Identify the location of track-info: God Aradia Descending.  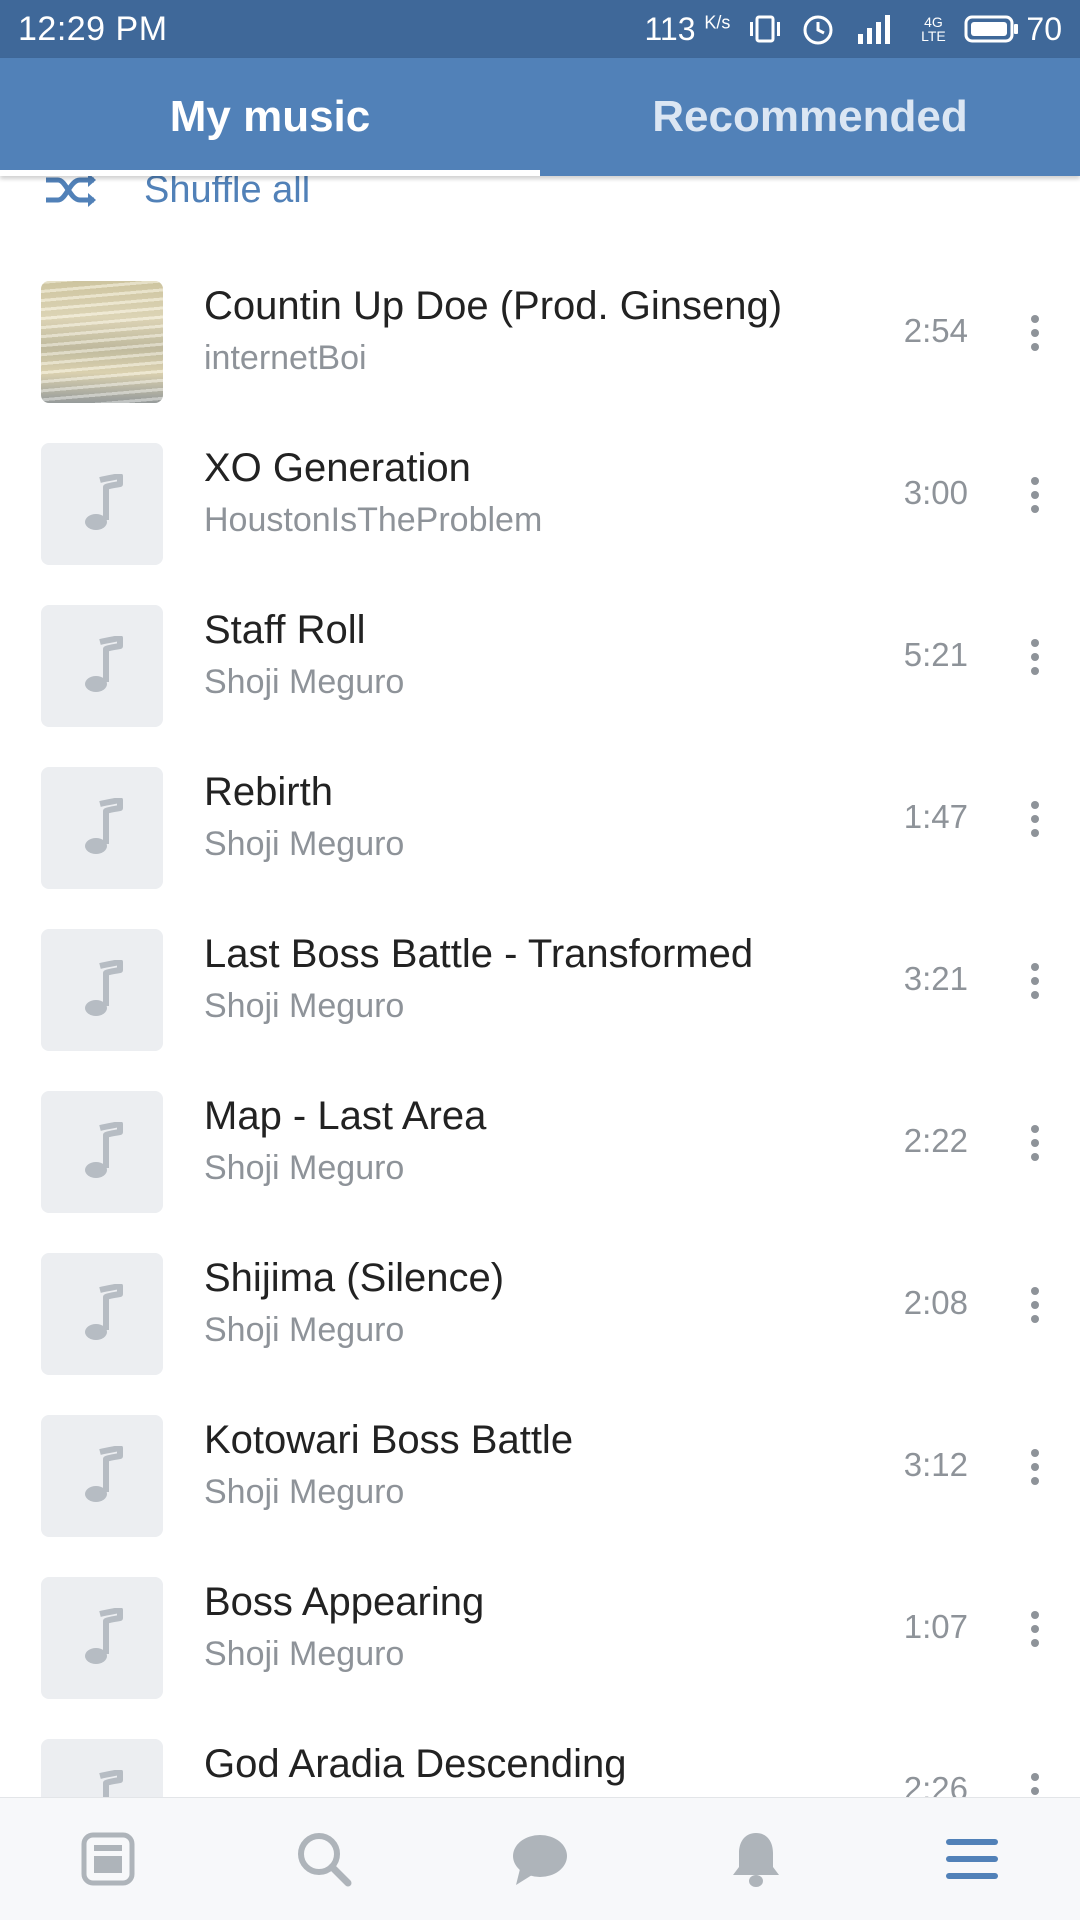
(524, 1769).